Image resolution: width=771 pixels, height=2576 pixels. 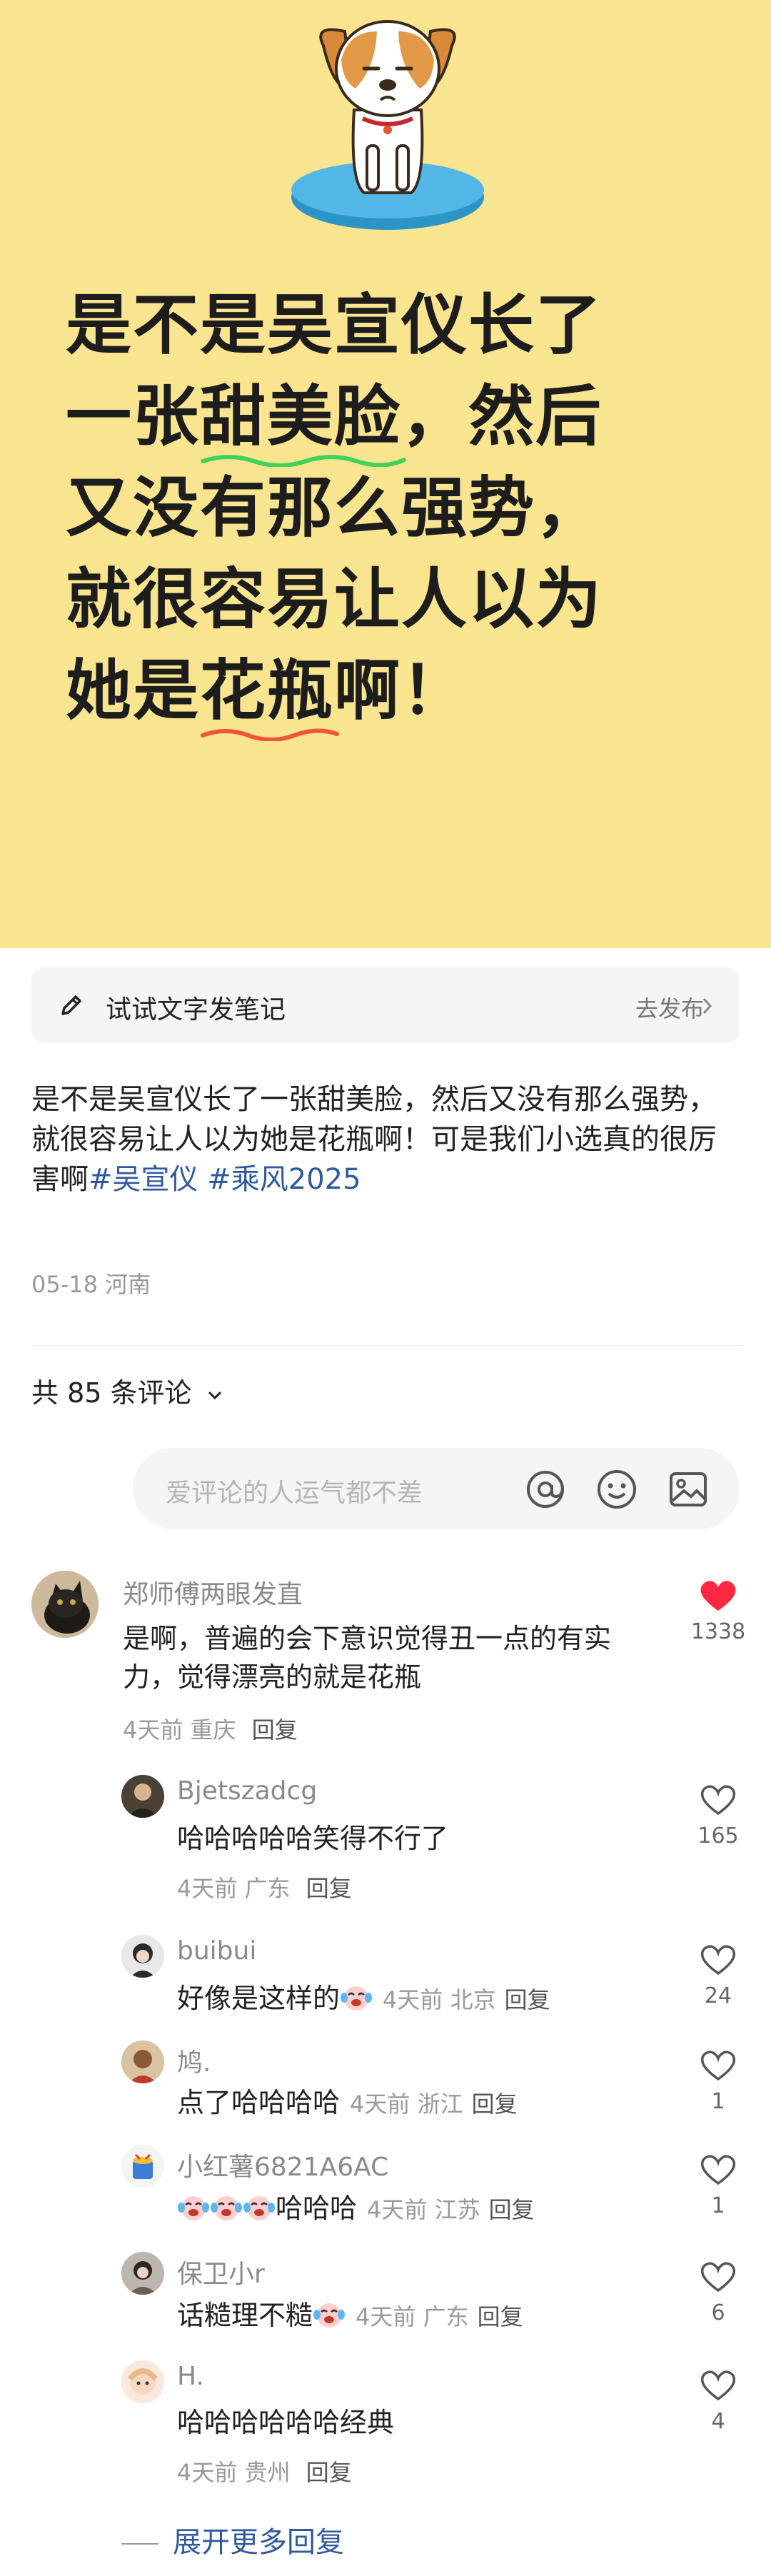 I want to click on expand-more-replies-label: 展开更多回复, so click(x=258, y=2542).